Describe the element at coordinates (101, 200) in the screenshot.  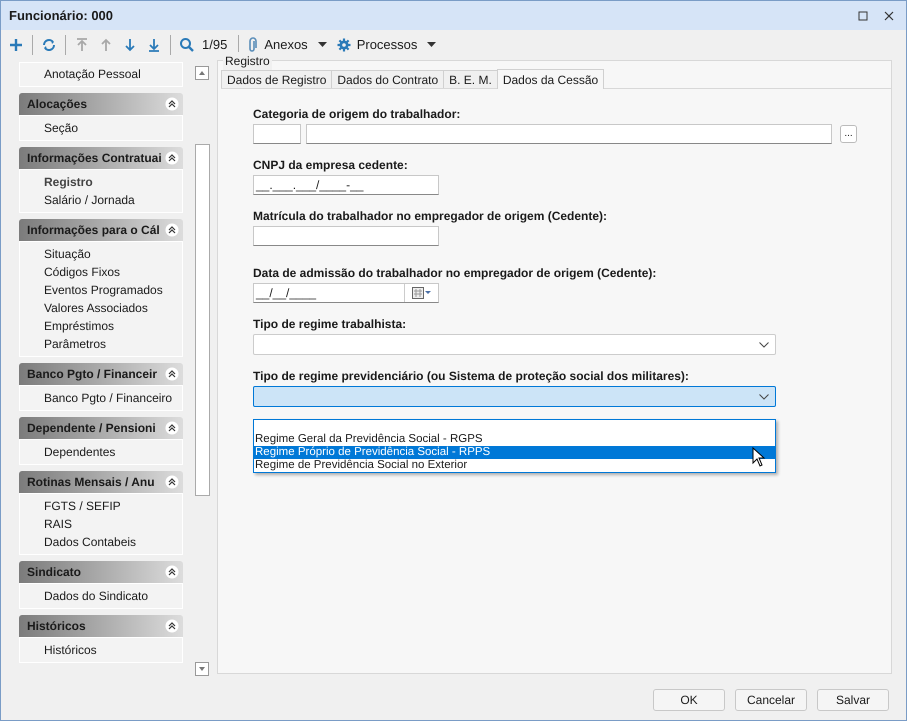
I see `sidebar-item: Salário / Jornada` at that location.